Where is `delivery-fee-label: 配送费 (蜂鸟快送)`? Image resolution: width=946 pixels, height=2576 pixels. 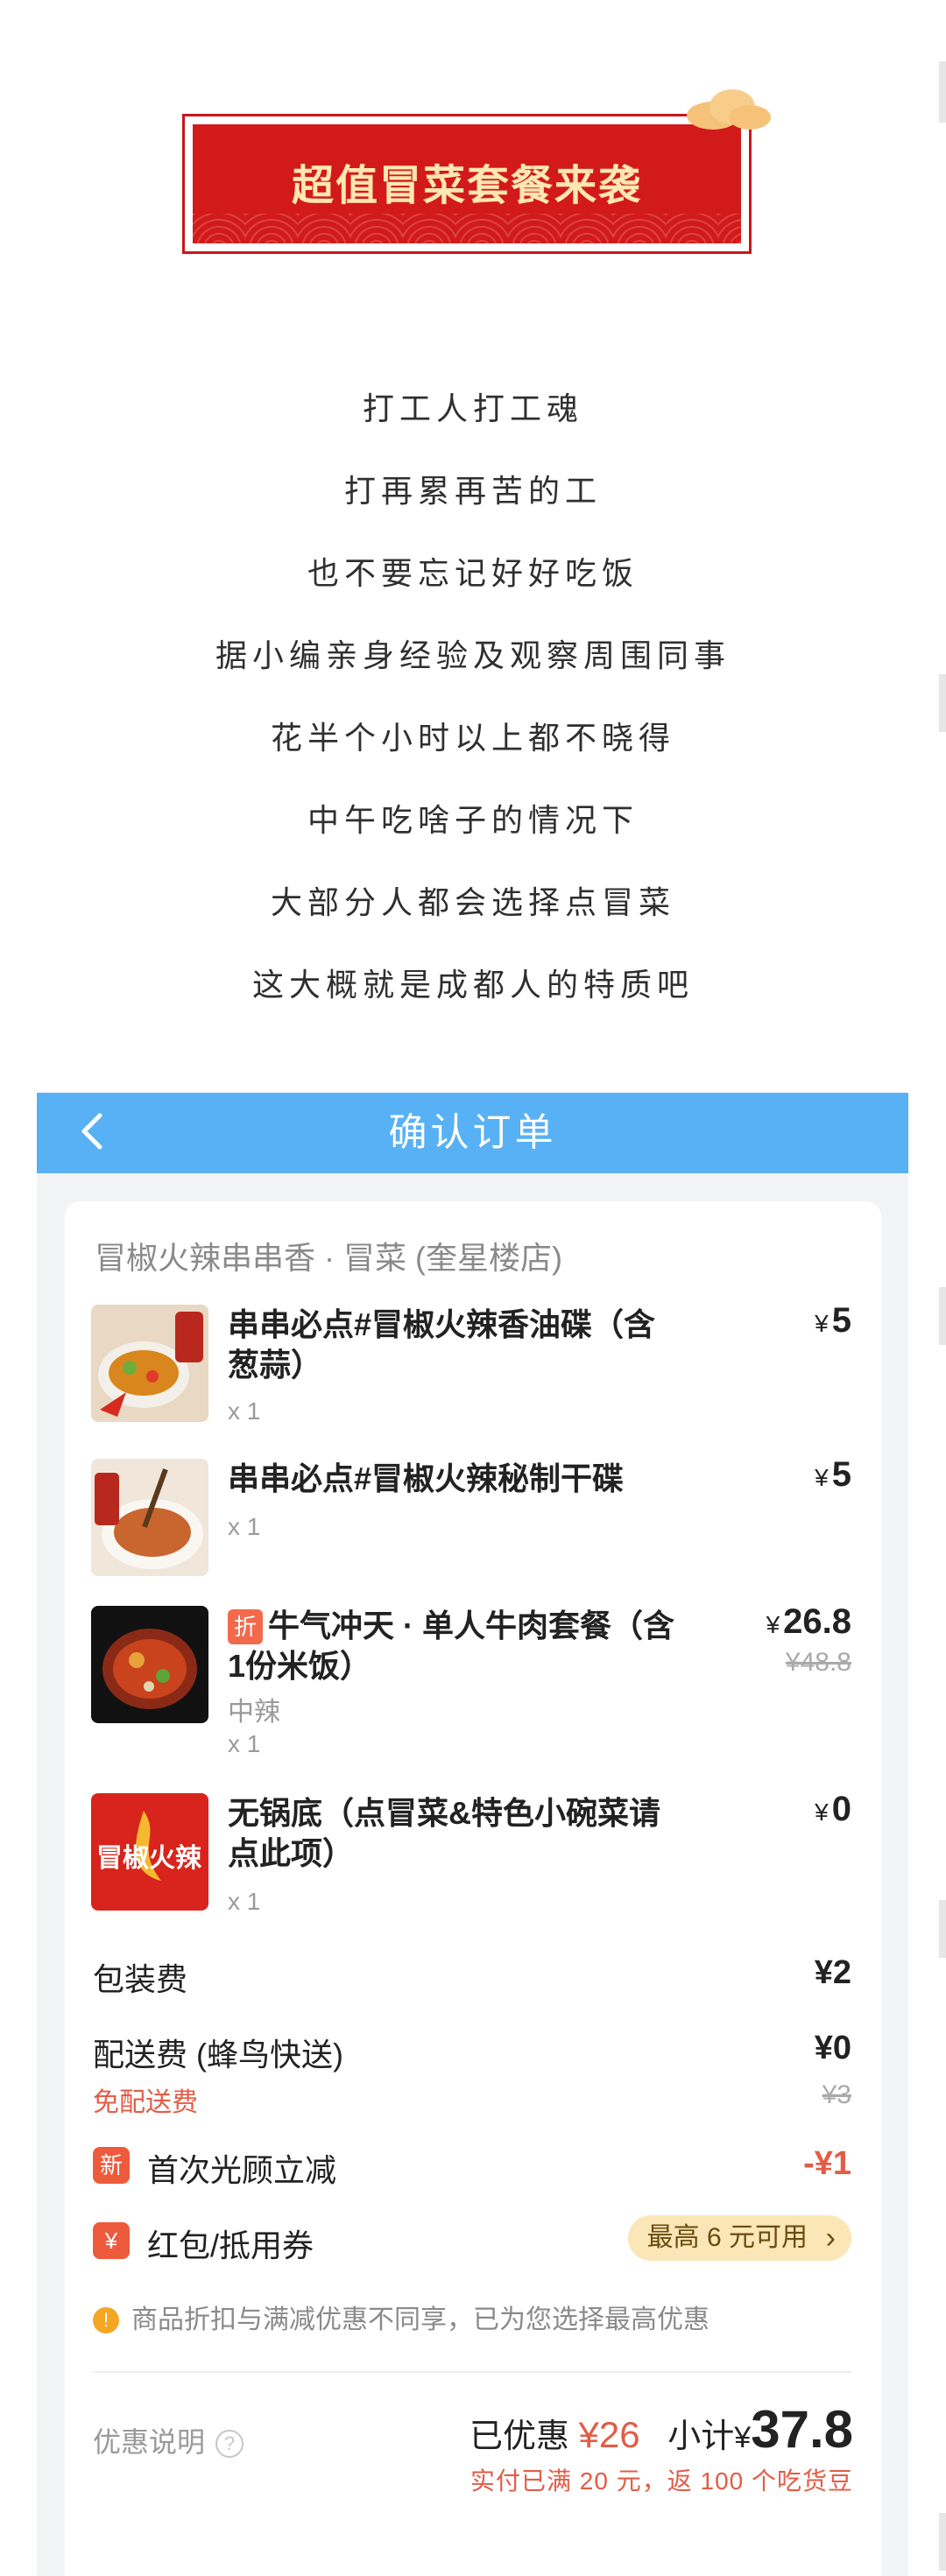 delivery-fee-label: 配送费 (蜂鸟快送) is located at coordinates (218, 2055).